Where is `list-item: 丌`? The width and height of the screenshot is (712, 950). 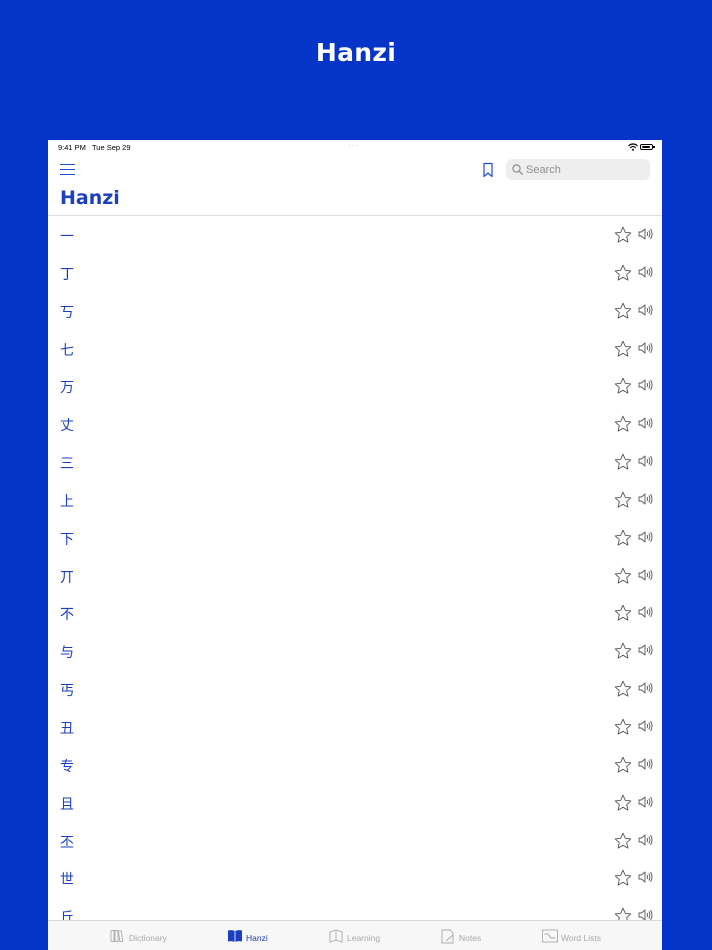
list-item: 丌 is located at coordinates (355, 576).